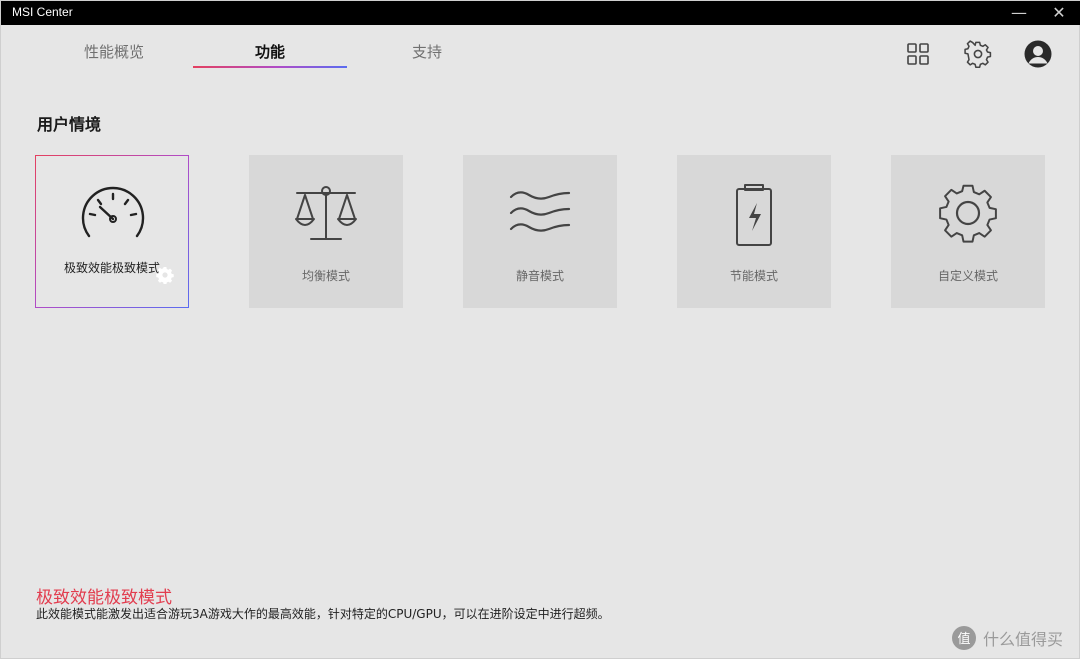  Describe the element at coordinates (918, 54) in the screenshot. I see `grid-icon` at that location.